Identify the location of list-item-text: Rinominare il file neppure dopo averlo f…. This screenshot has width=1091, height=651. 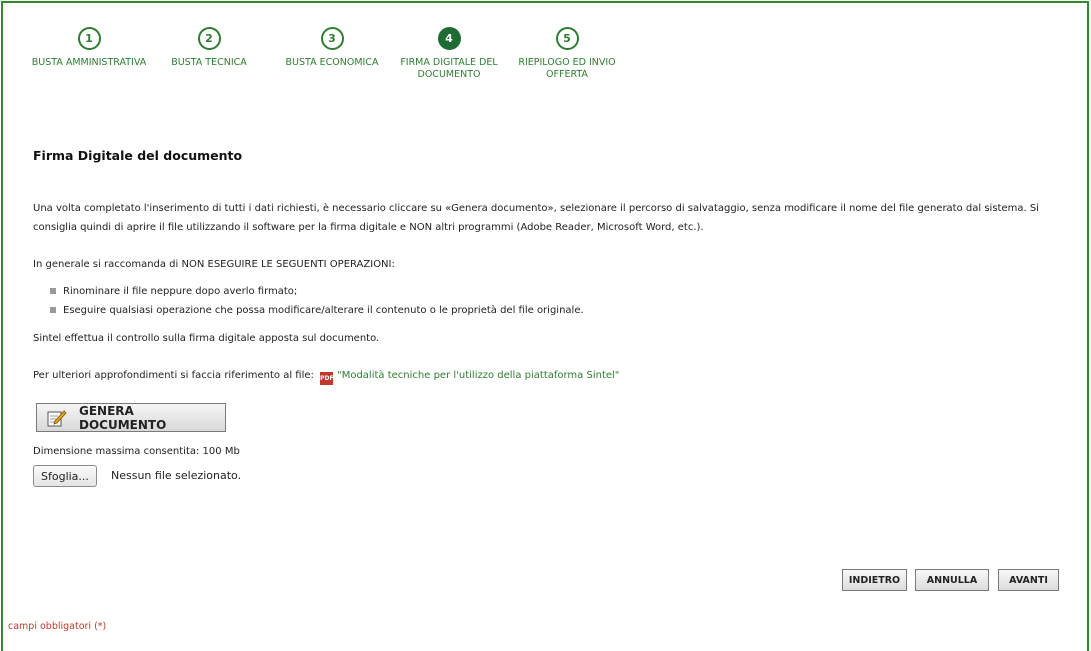
(180, 291).